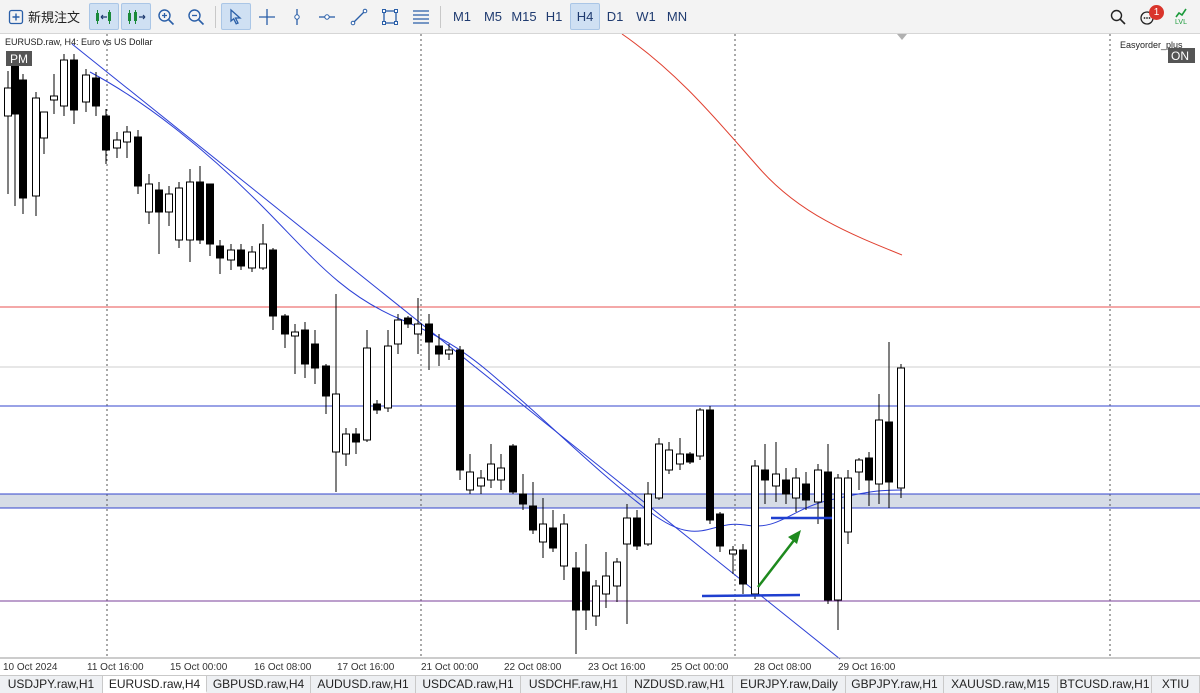 The image size is (1200, 693). Describe the element at coordinates (48, 16) in the screenshot. I see `new-order-button: 新規注文` at that location.